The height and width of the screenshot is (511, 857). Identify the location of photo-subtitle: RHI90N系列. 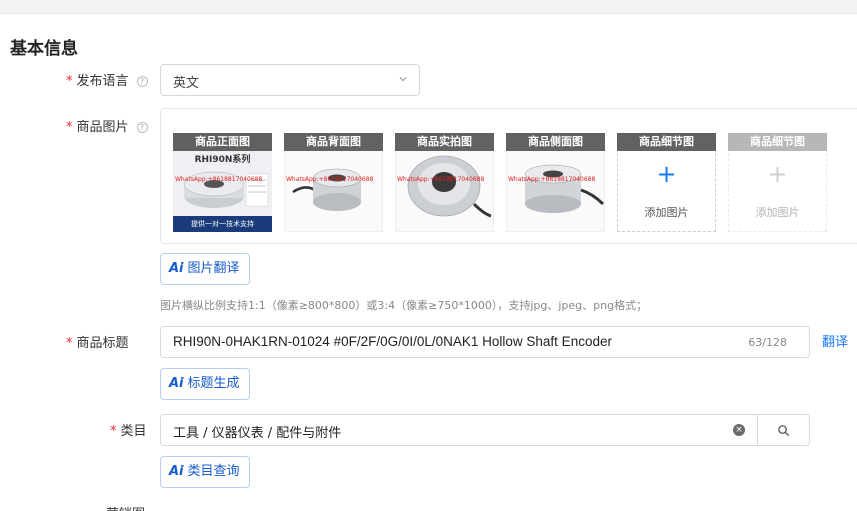
(222, 160).